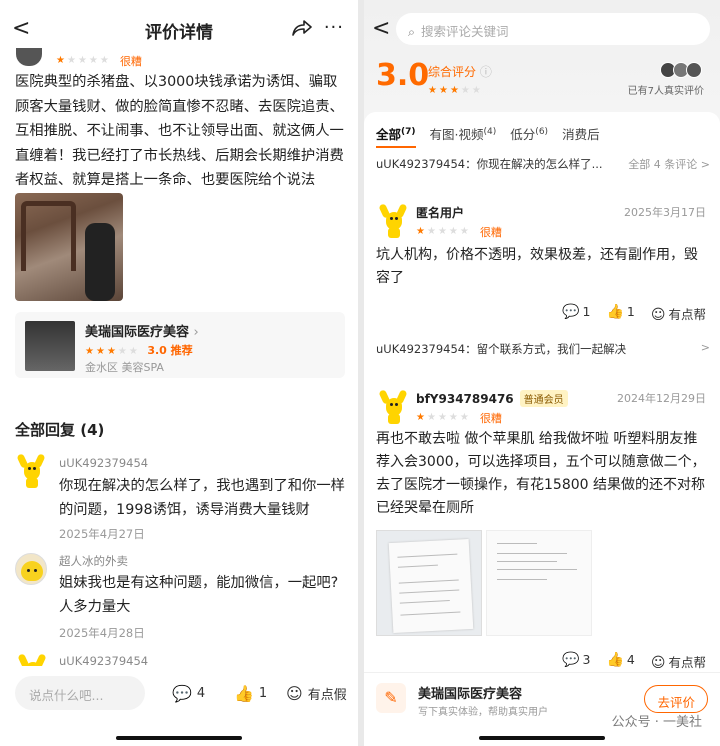 The width and height of the screenshot is (720, 746). I want to click on score-stars: ★ ★ ★ ★ ★, so click(454, 89).